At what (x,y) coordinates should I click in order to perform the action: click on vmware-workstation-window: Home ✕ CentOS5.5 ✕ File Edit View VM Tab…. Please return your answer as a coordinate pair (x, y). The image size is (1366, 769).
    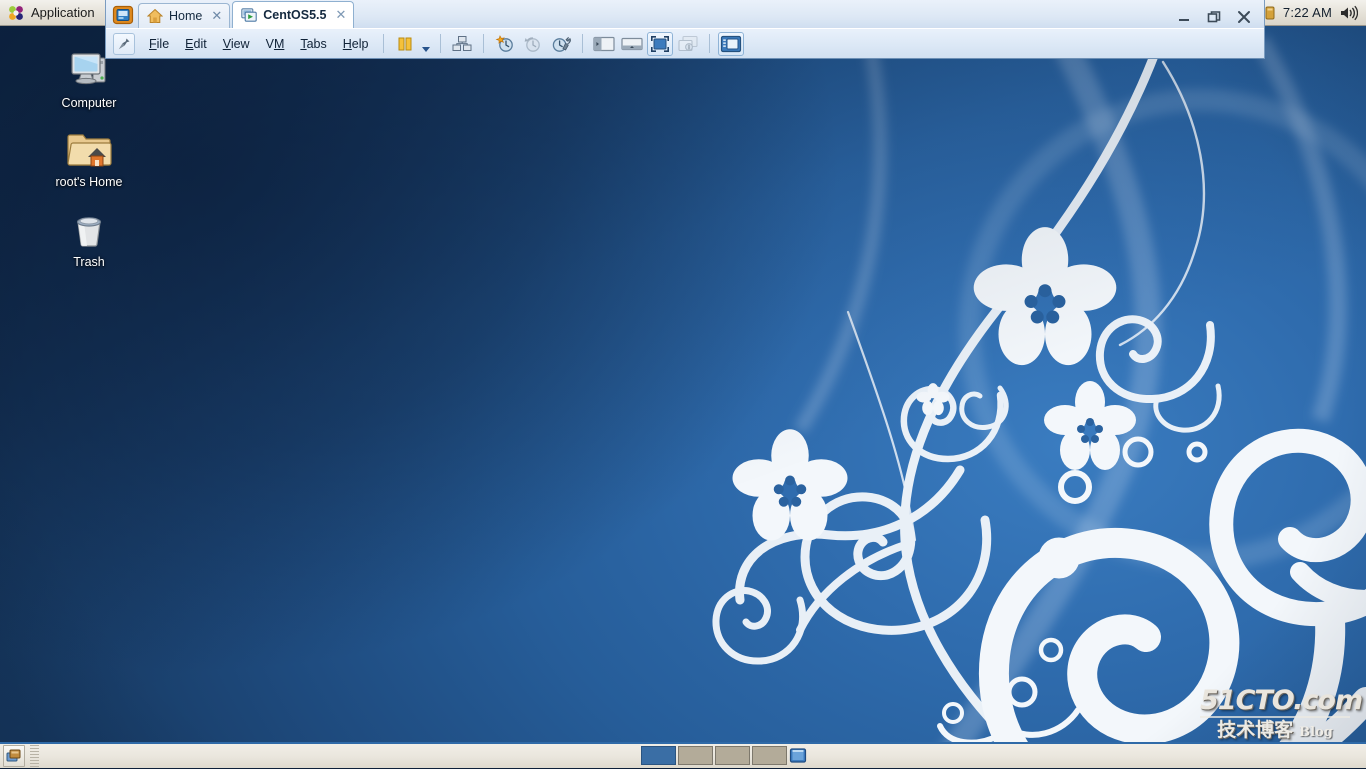
    Looking at the image, I should click on (685, 29).